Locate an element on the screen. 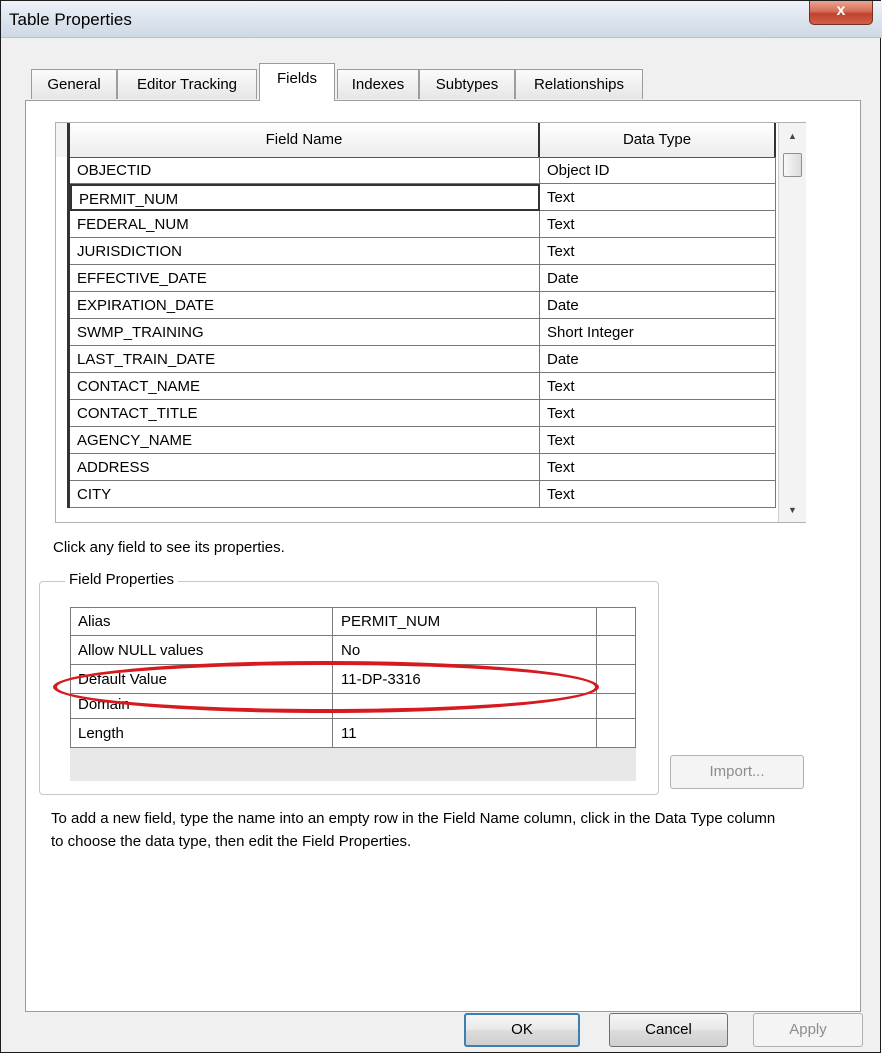  table-row: CONTACT_TITLE Text is located at coordinates (416, 413).